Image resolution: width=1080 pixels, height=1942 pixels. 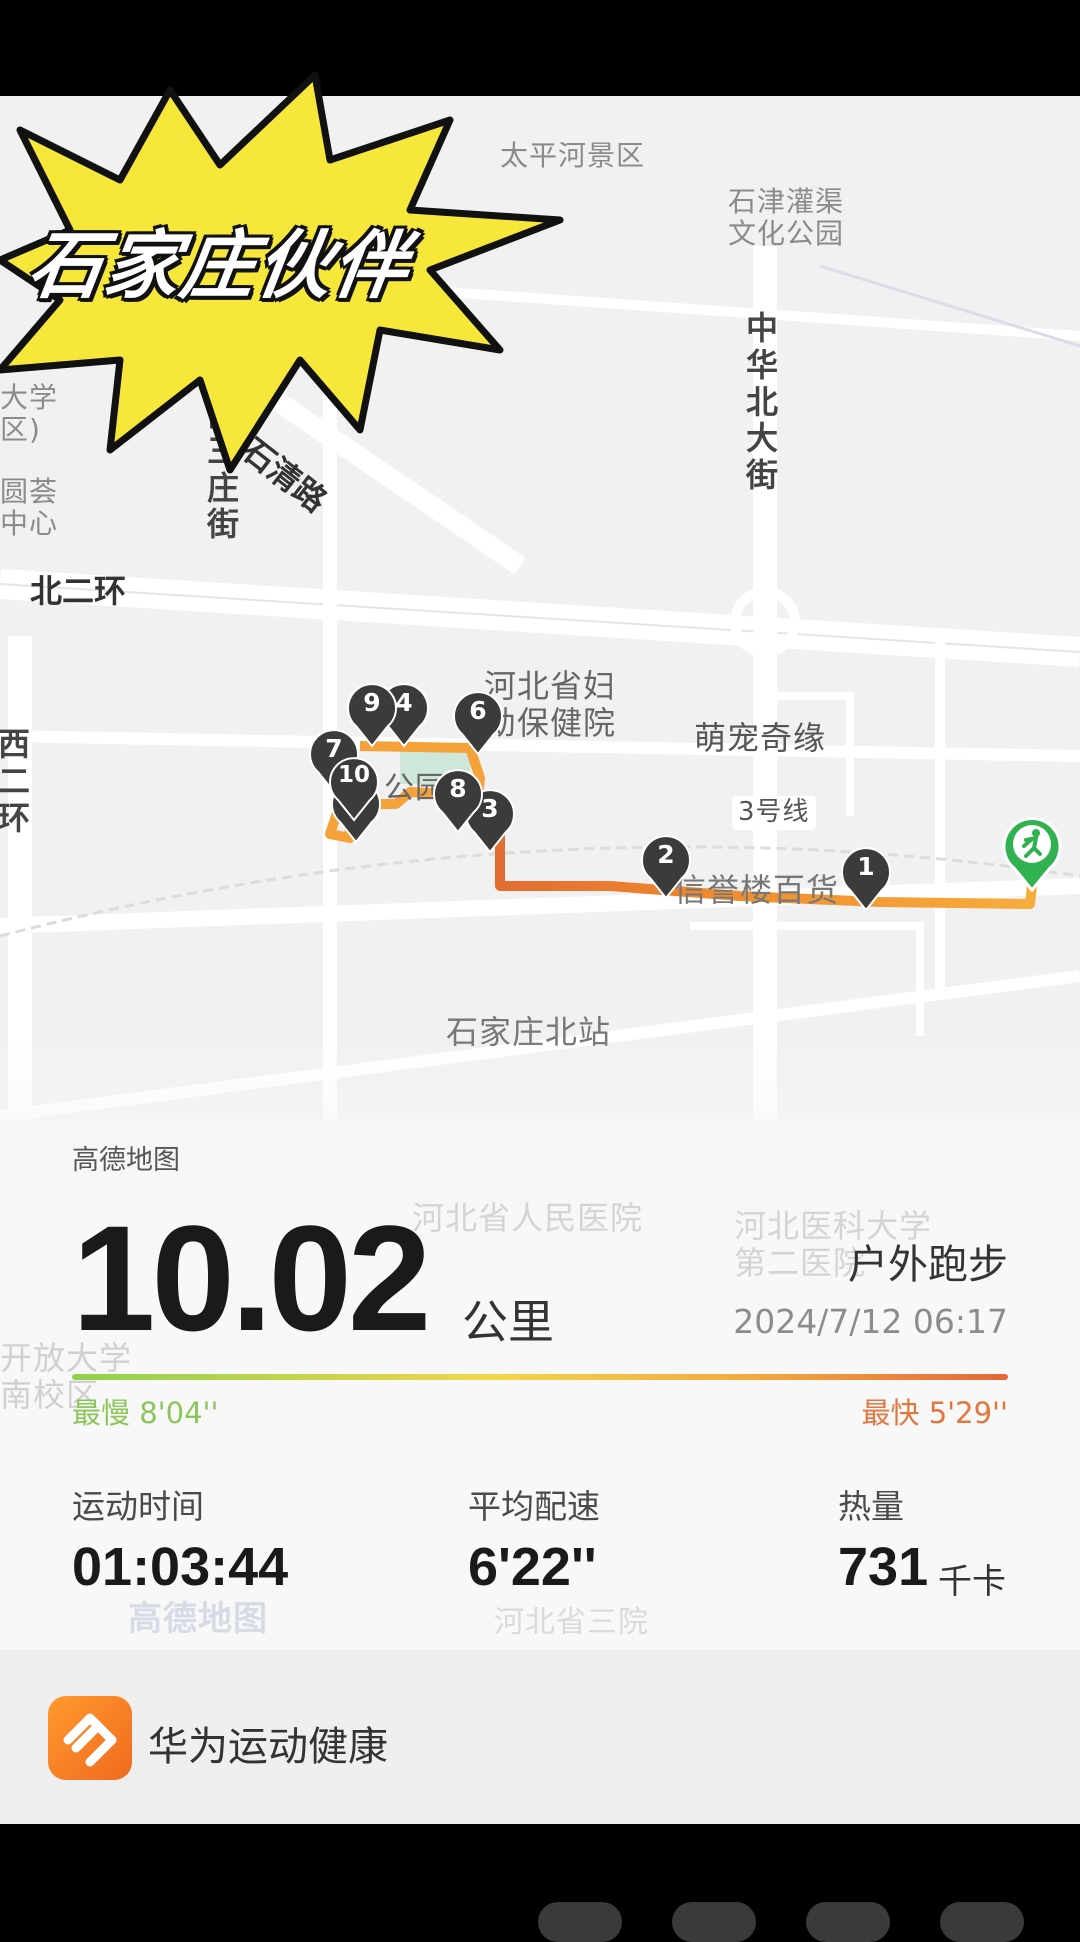 I want to click on km-marker: 6, so click(x=478, y=723).